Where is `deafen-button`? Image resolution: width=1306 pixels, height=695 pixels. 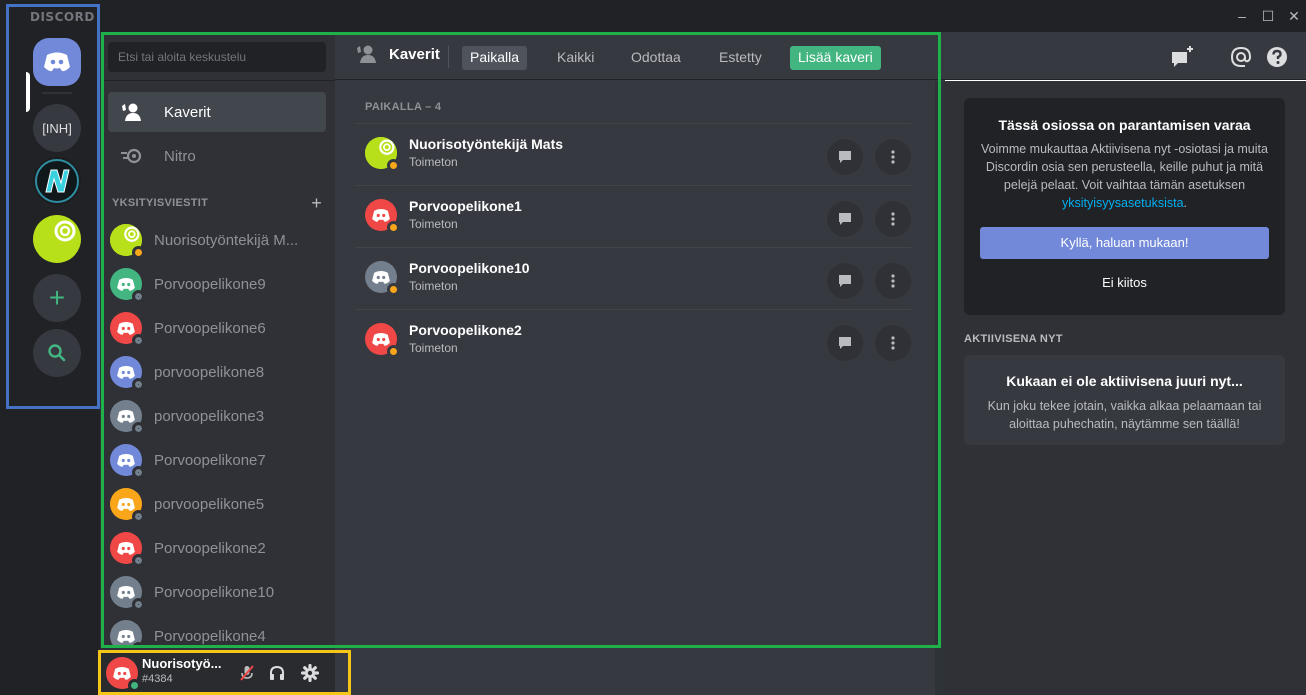 deafen-button is located at coordinates (277, 673).